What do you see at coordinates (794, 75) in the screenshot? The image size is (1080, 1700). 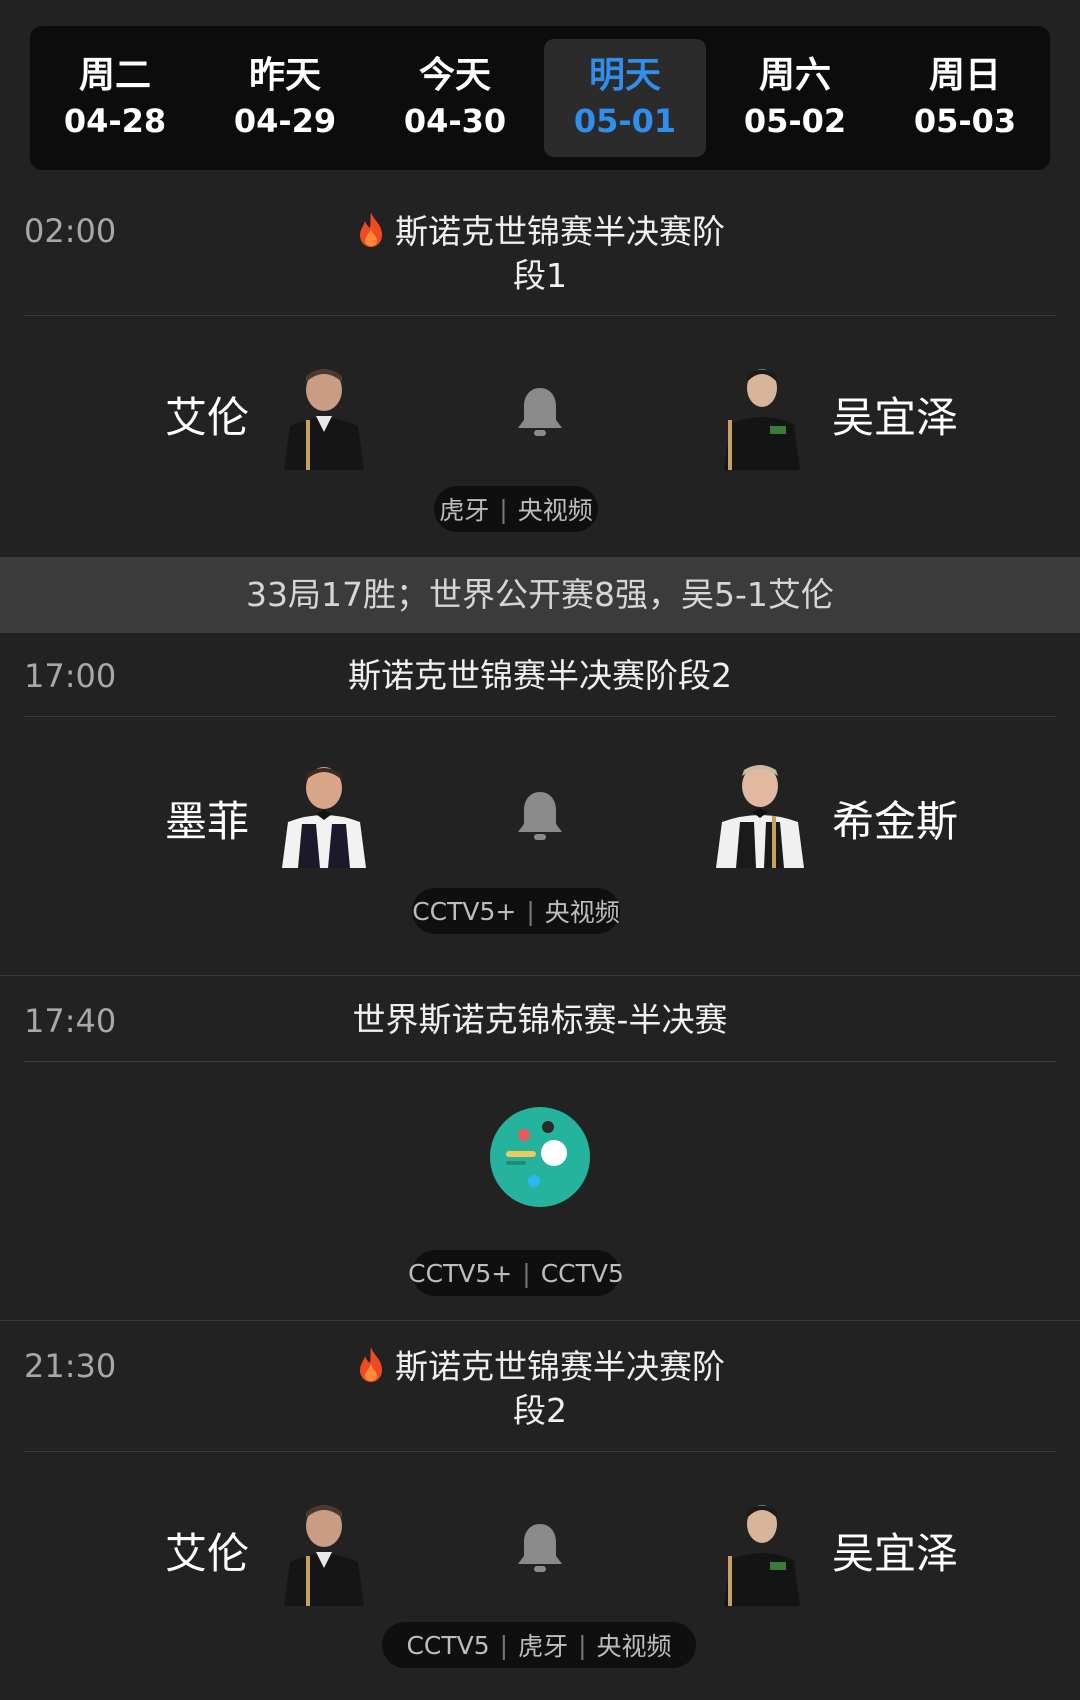 I see `date-tab-weekday: 周六` at bounding box center [794, 75].